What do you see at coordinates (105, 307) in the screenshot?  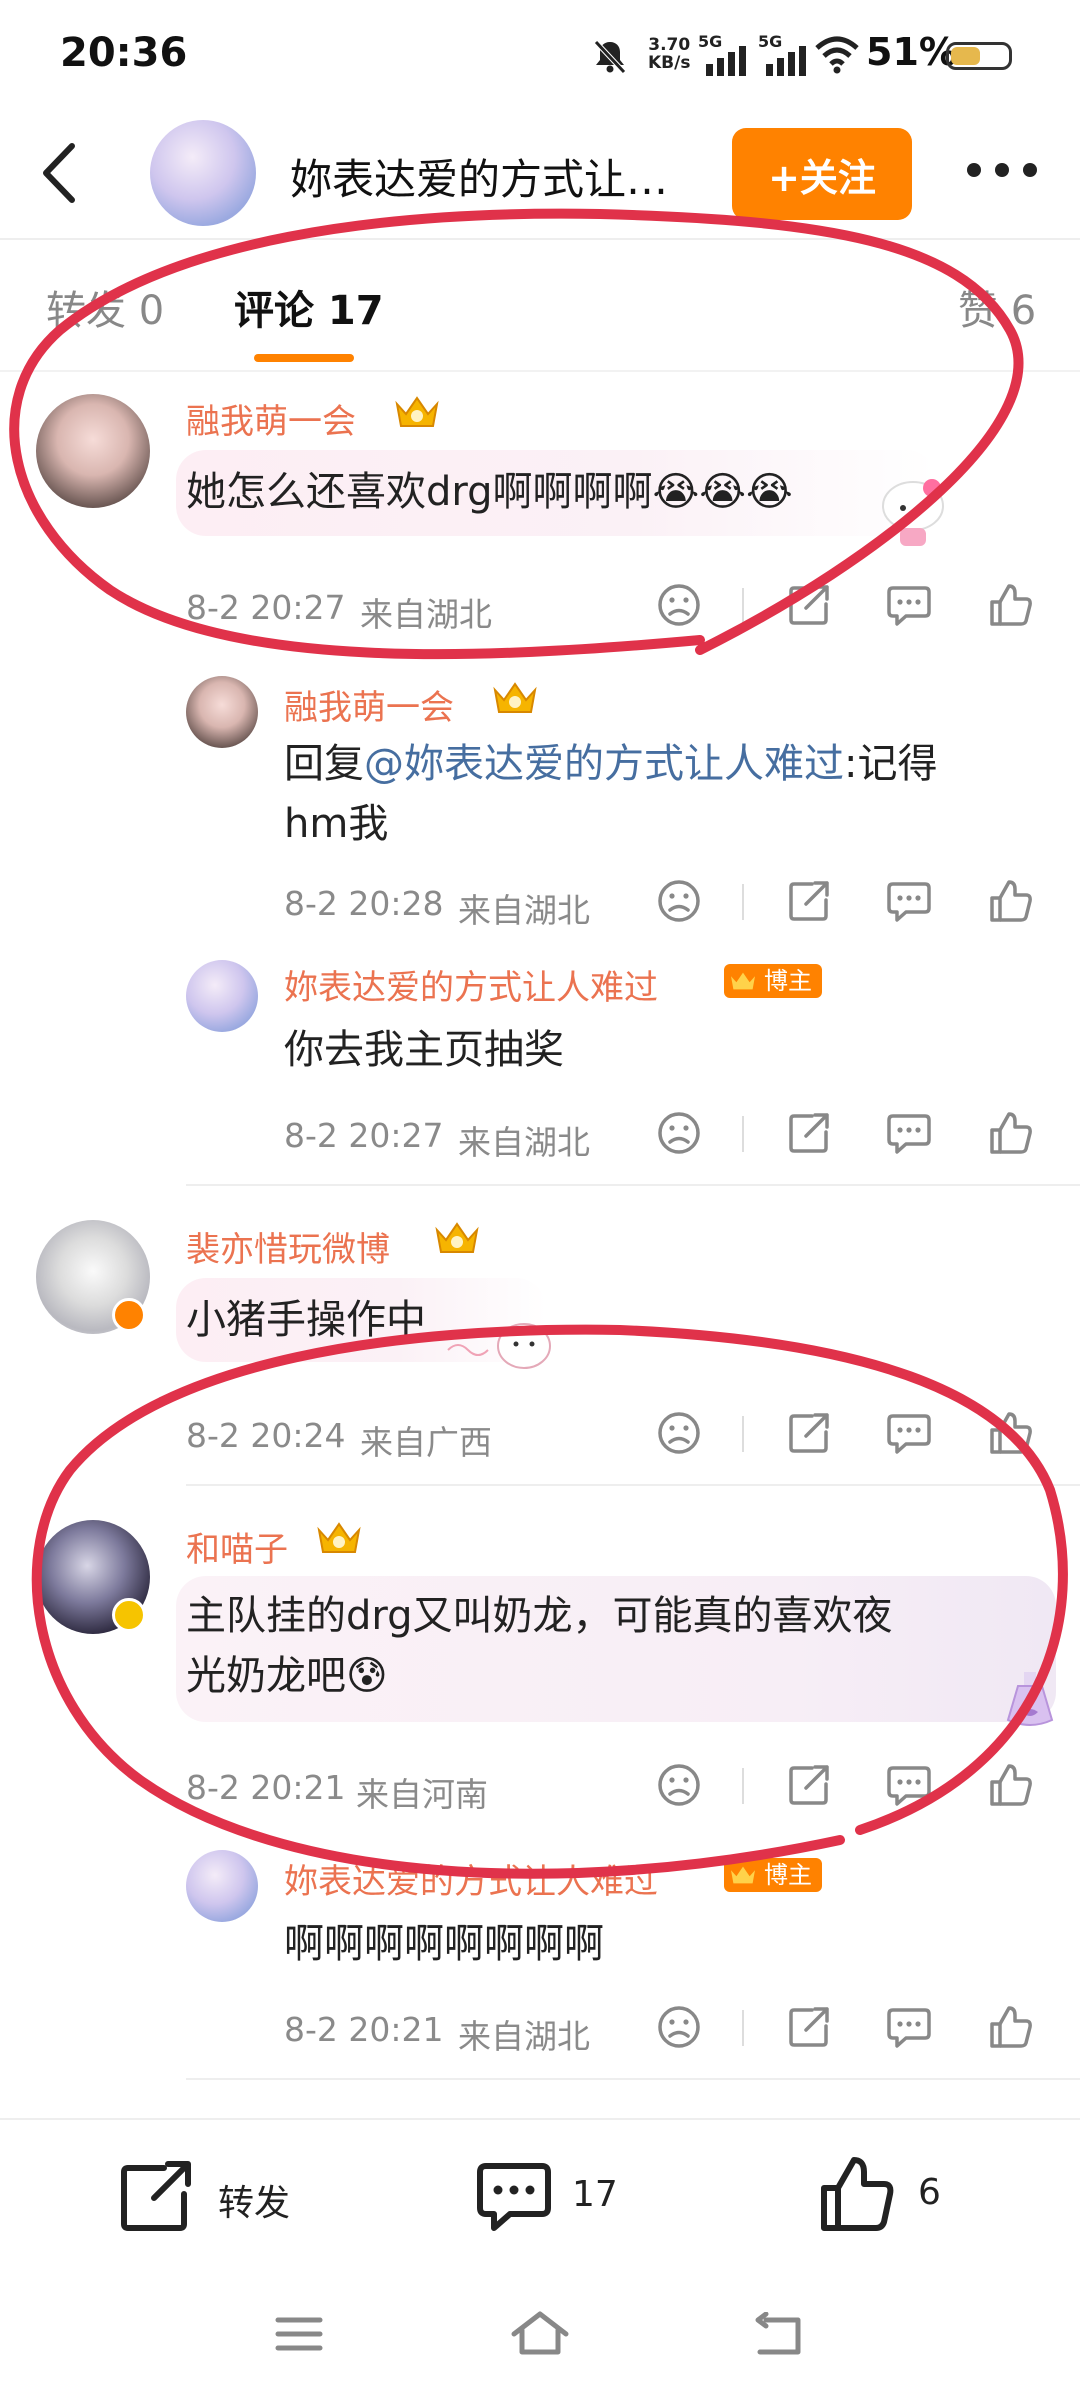 I see `tab-repost: 转发 0` at bounding box center [105, 307].